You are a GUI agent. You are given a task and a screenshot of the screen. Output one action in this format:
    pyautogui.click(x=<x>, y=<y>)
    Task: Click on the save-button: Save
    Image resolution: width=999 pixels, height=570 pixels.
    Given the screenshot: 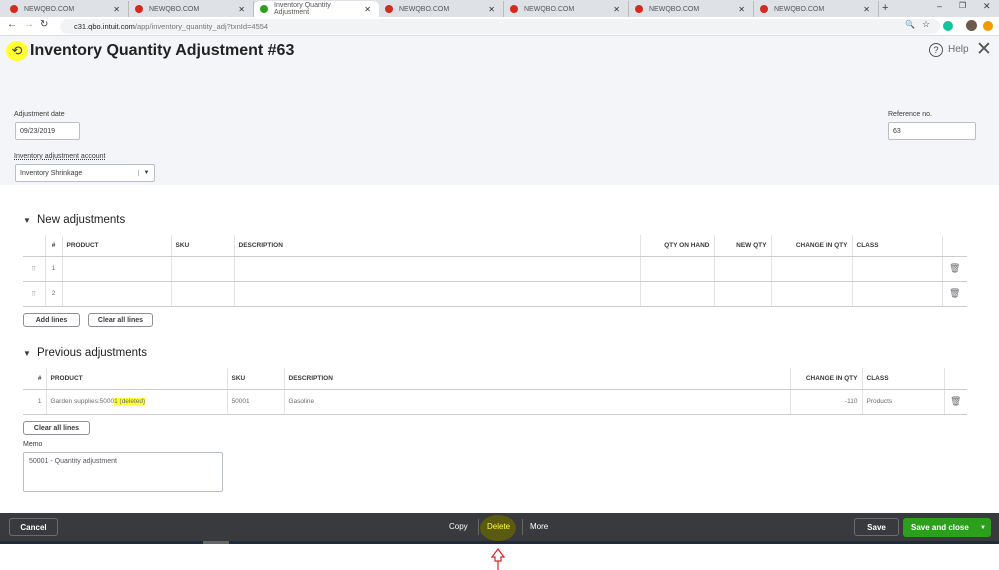 What is the action you would take?
    pyautogui.click(x=876, y=527)
    